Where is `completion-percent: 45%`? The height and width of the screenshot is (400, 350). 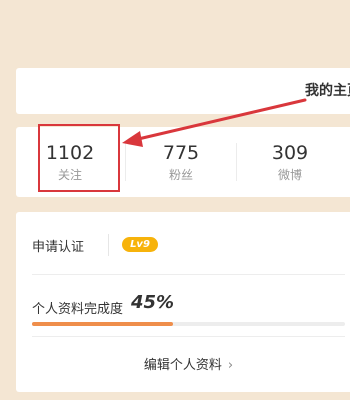
completion-percent: 45% is located at coordinates (153, 302).